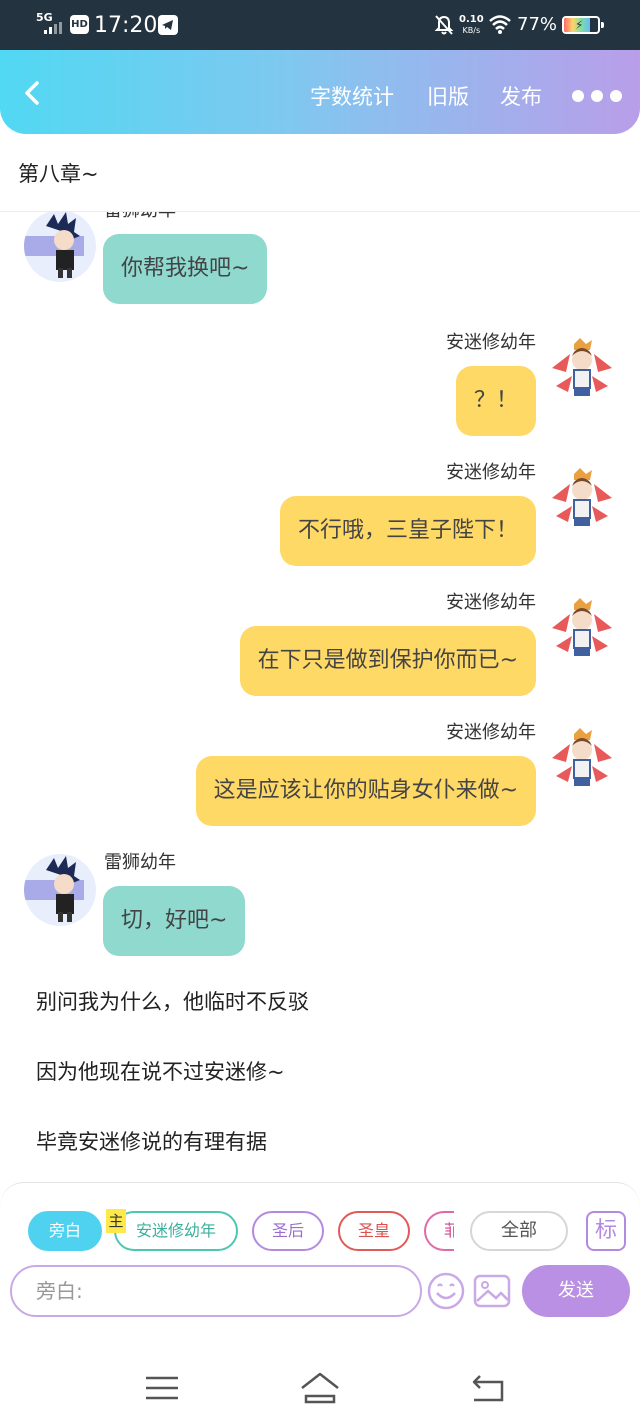 This screenshot has height=1427, width=640. I want to click on net-speed: 0.10 KB/s, so click(471, 25).